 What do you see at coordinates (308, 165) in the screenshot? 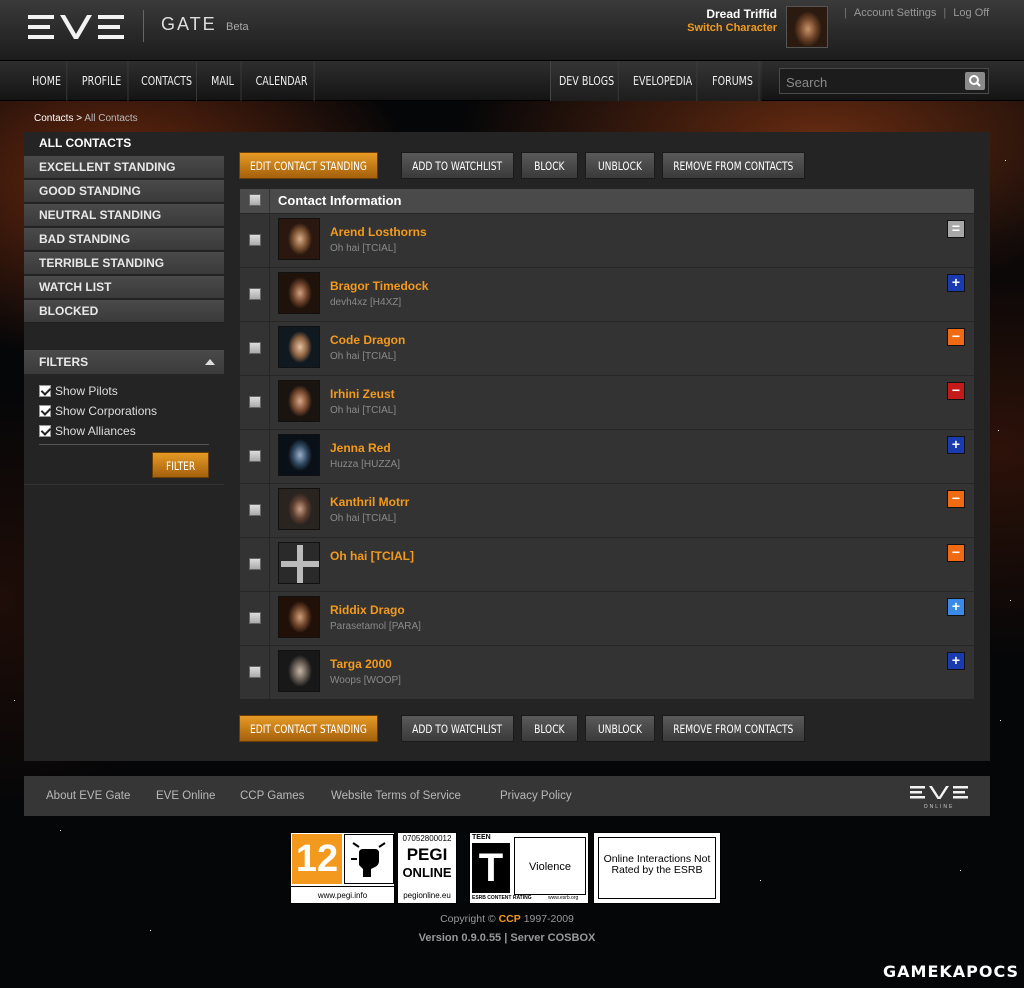
I see `edit-contact-standing-button: EDIT CONTACT STANDING` at bounding box center [308, 165].